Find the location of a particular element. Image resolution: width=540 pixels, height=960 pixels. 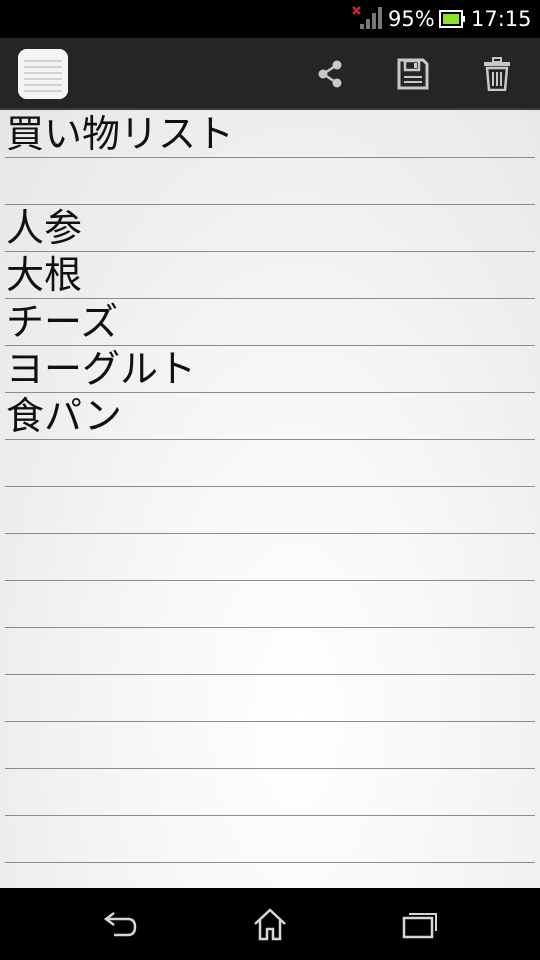

save-icon is located at coordinates (413, 74).